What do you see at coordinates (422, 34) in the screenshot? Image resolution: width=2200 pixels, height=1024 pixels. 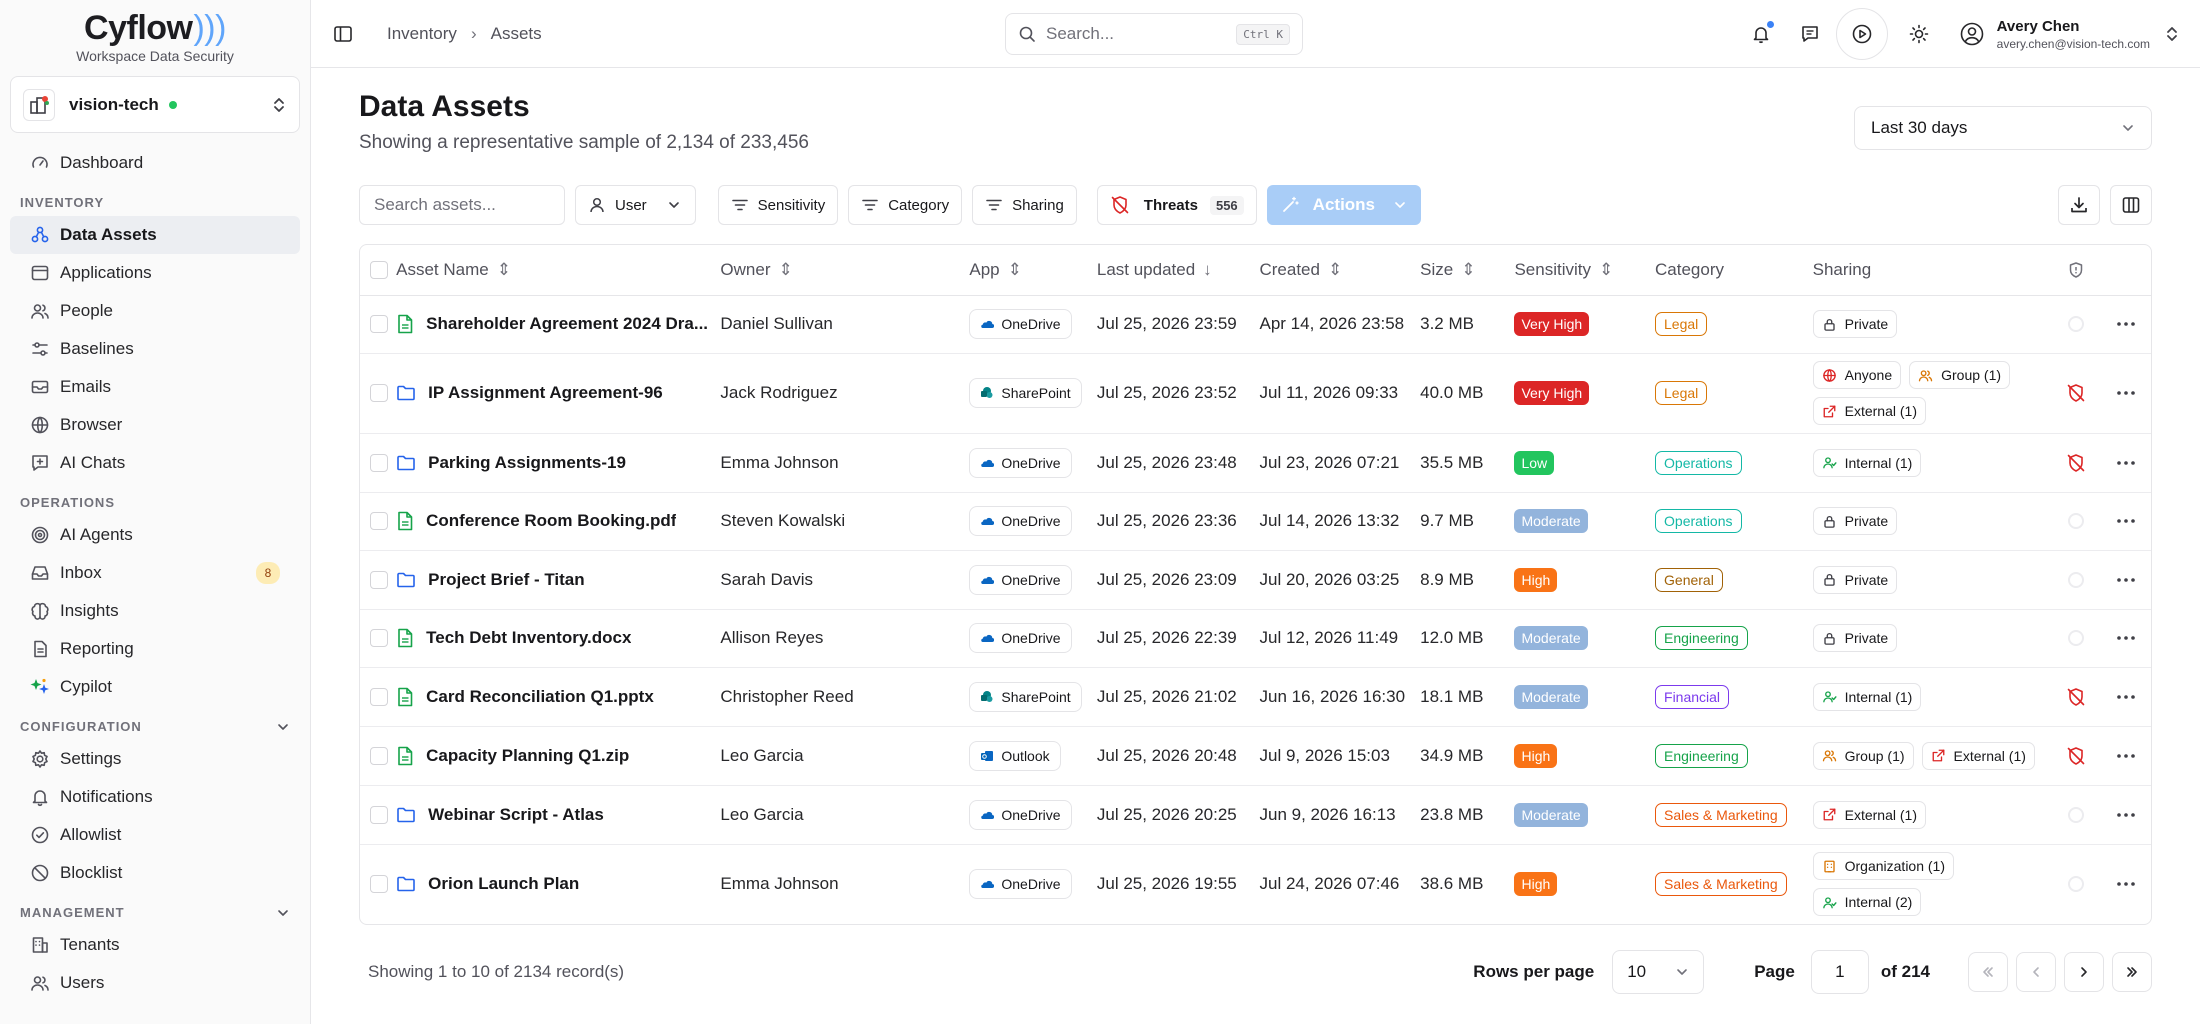 I see `breadcrumb-inventory: Inventory` at bounding box center [422, 34].